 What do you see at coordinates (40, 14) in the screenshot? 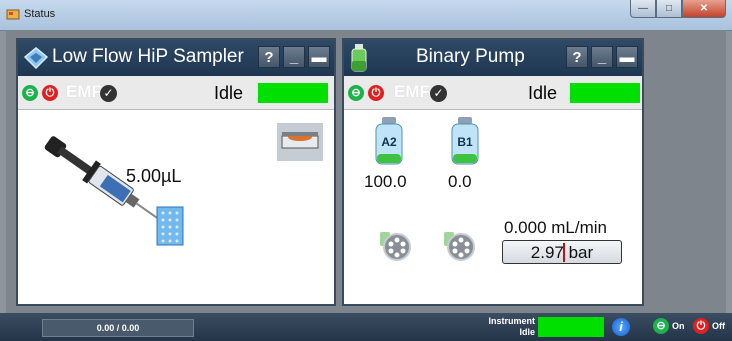
I see `window-title: Status` at bounding box center [40, 14].